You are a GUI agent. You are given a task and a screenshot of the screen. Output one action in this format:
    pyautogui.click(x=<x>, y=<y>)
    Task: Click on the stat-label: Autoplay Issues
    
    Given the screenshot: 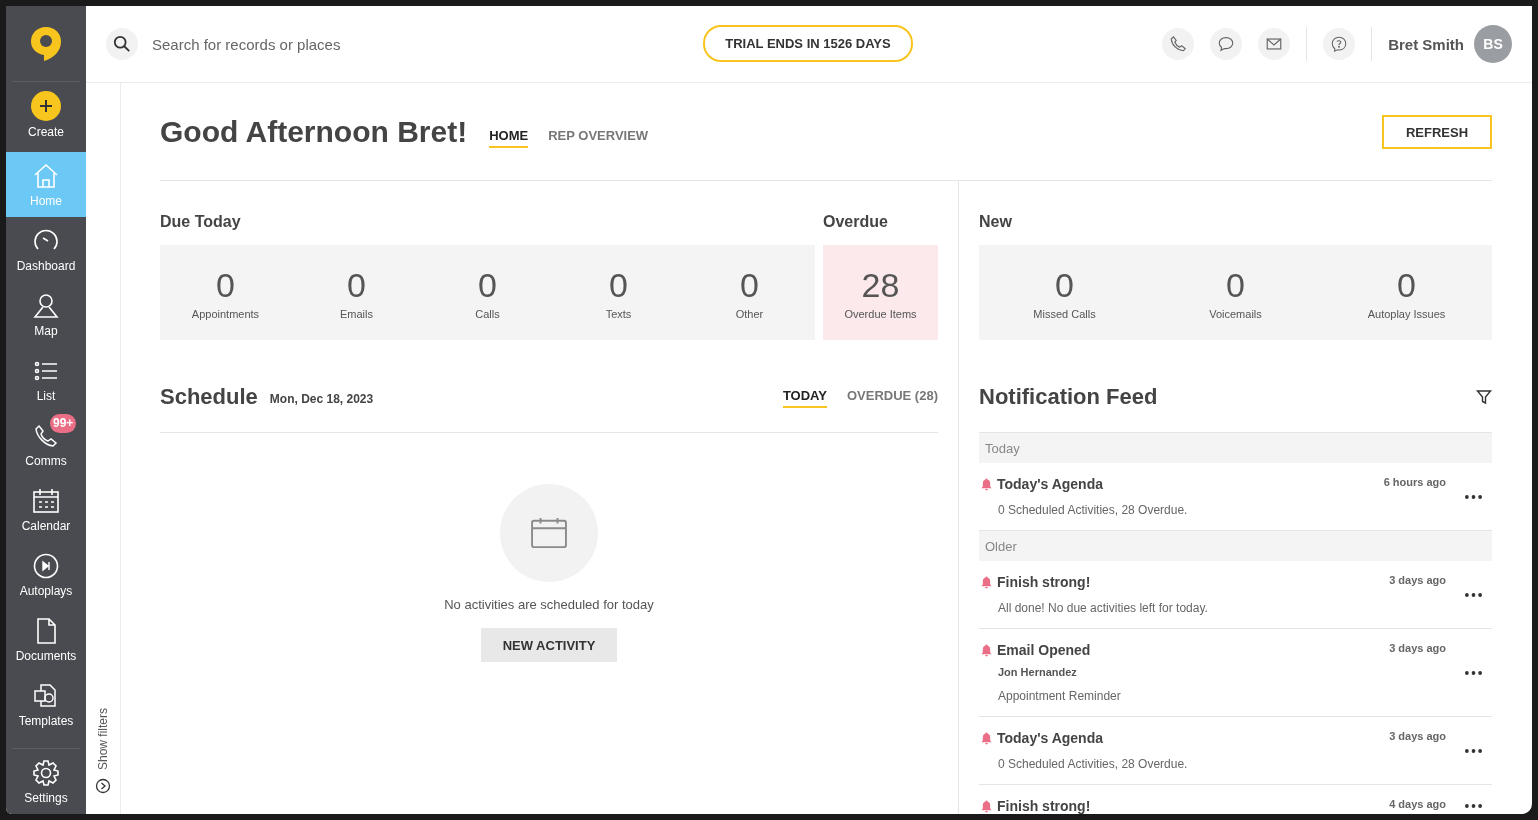 What is the action you would take?
    pyautogui.click(x=1406, y=313)
    